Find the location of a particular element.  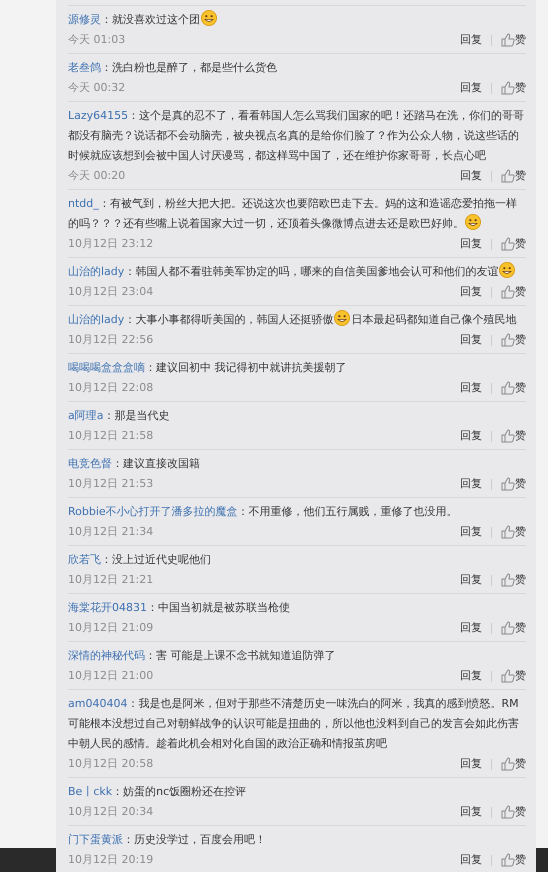

comment-text: Be丨ckk：妨蛋的nc饭圈粉还在控评 is located at coordinates (158, 792).